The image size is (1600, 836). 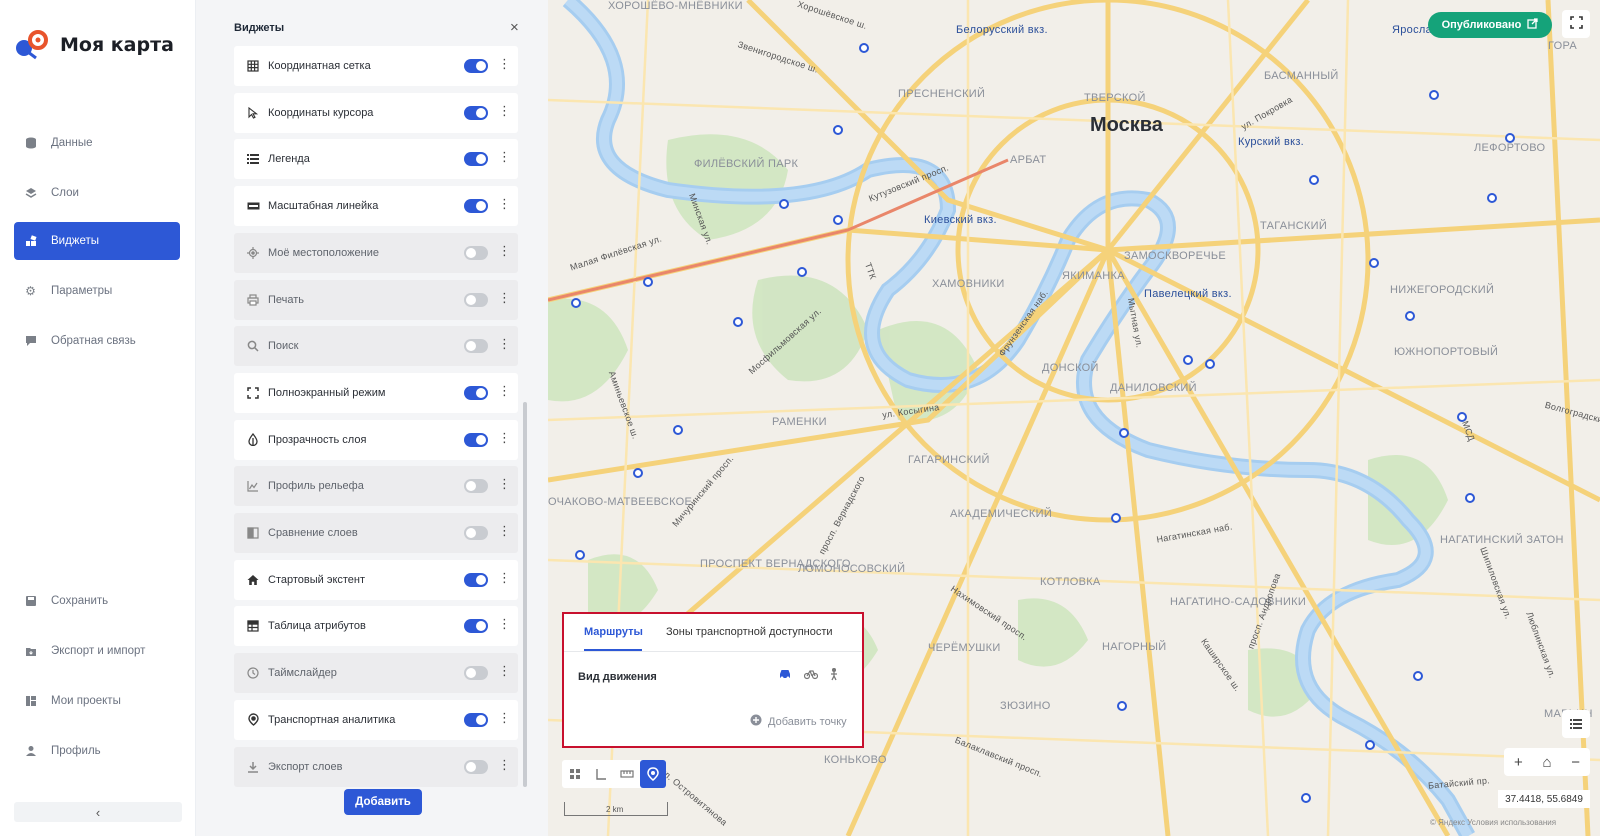 I want to click on profile-icon, so click(x=30, y=751).